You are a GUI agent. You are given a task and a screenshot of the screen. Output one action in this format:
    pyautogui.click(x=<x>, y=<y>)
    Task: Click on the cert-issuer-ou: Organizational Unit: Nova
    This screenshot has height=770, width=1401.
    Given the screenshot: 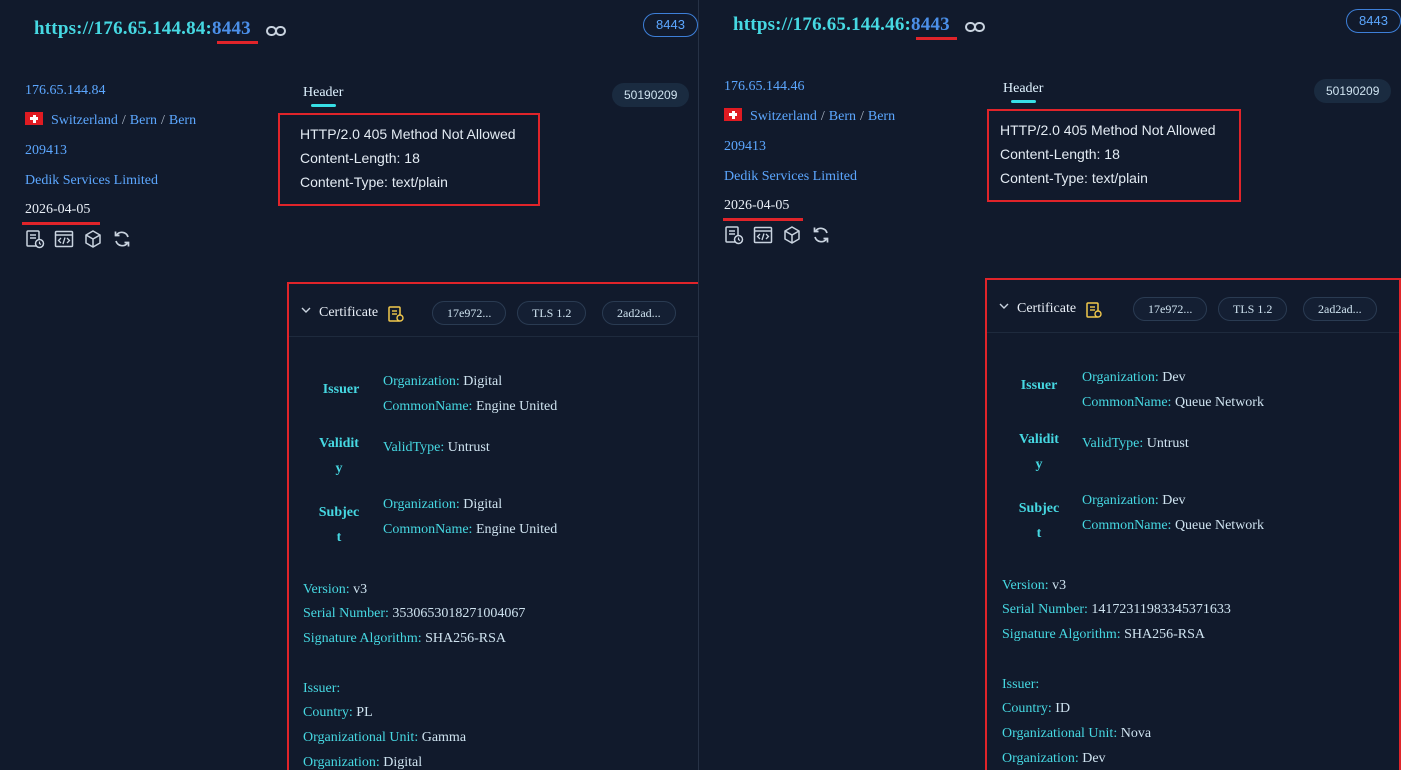 What is the action you would take?
    pyautogui.click(x=1077, y=733)
    